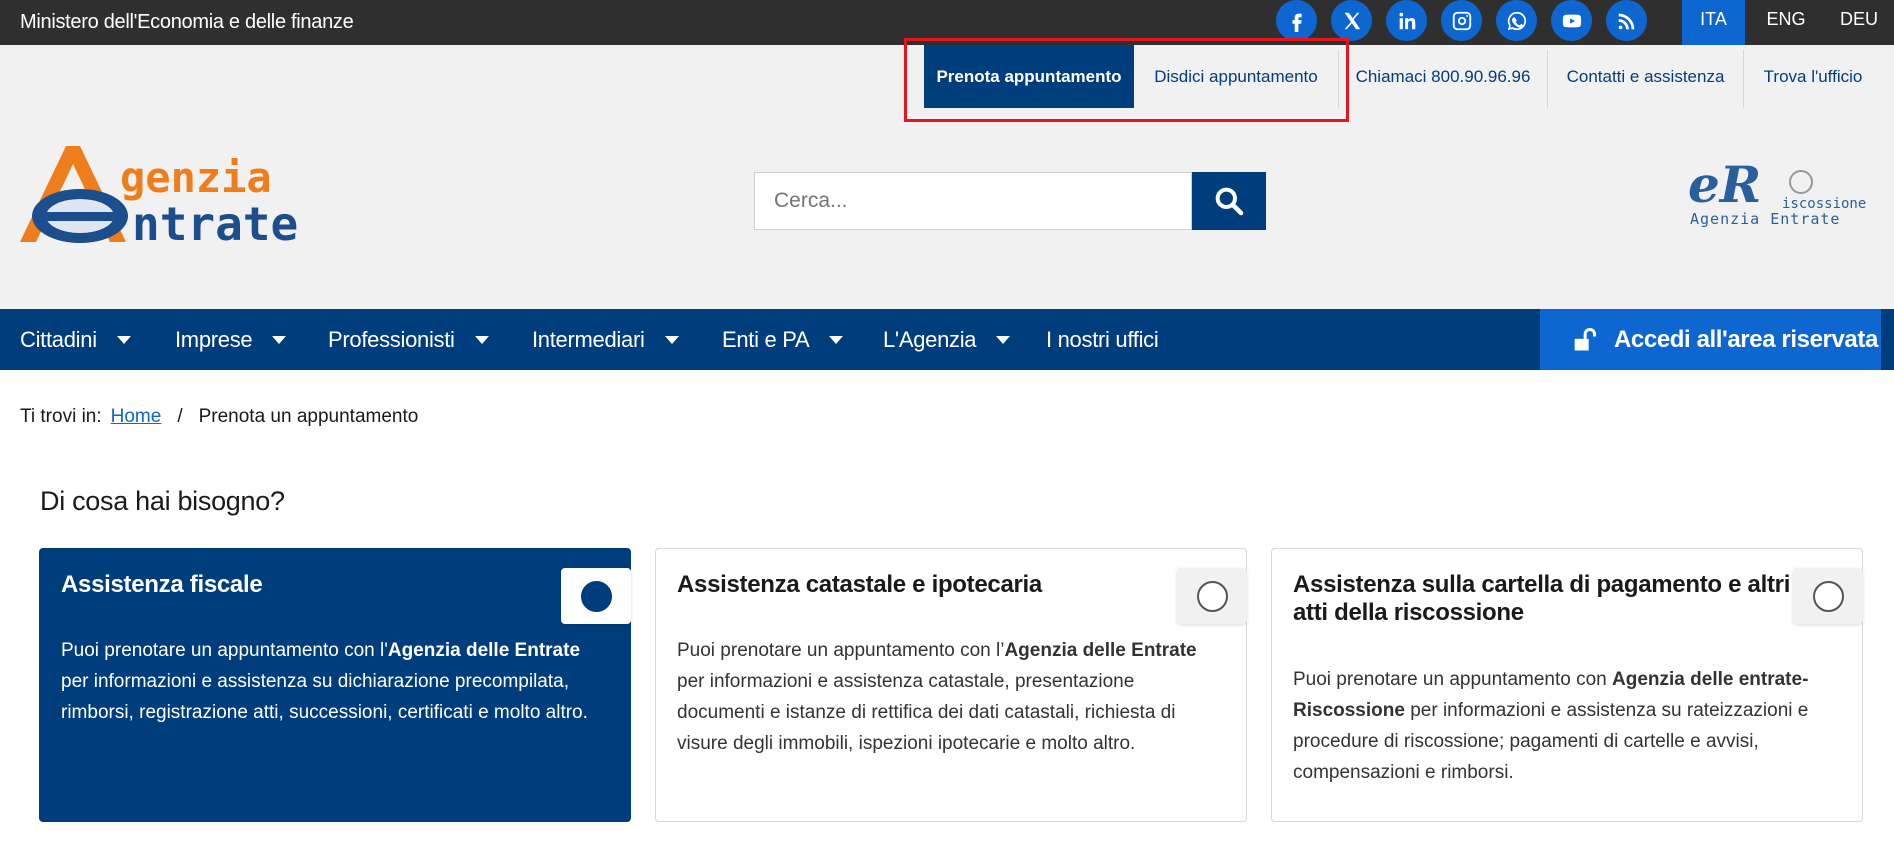 This screenshot has height=846, width=1894. What do you see at coordinates (1813, 76) in the screenshot?
I see `find-office-link: Trova l'ufficio` at bounding box center [1813, 76].